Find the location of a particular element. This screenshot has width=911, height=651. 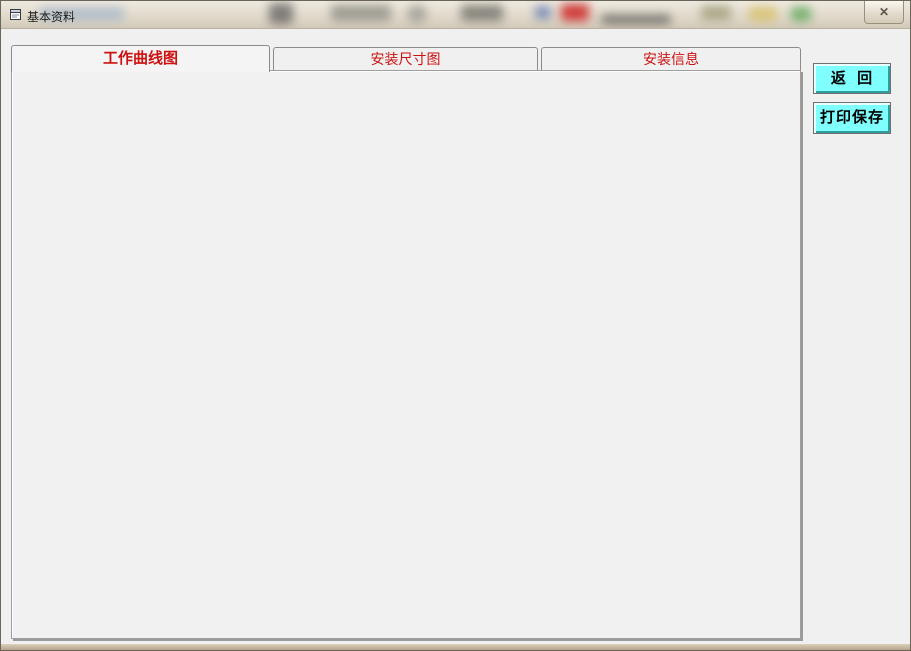

window-title: 基本资料 is located at coordinates (51, 17).